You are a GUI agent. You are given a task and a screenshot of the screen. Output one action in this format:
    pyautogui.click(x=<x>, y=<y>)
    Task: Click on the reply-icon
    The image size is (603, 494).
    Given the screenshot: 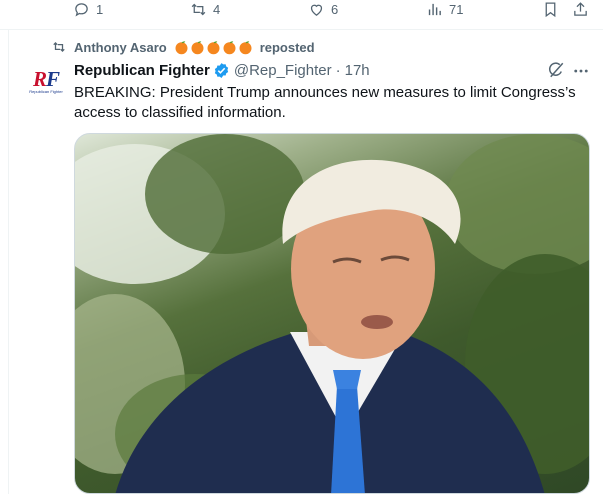 What is the action you would take?
    pyautogui.click(x=81, y=9)
    